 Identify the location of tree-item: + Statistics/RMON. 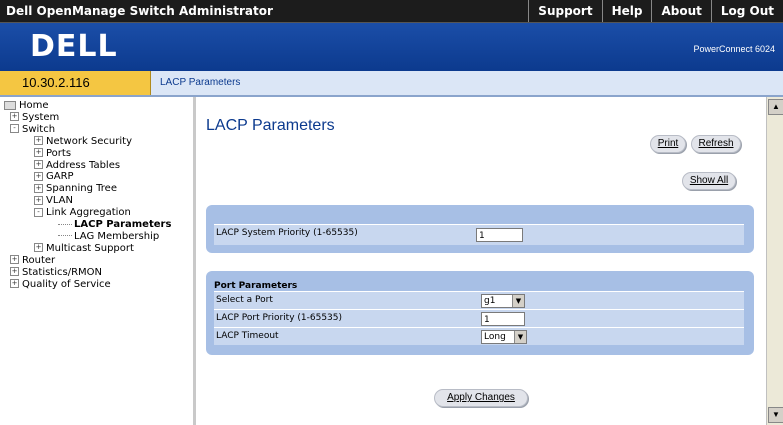
(56, 272).